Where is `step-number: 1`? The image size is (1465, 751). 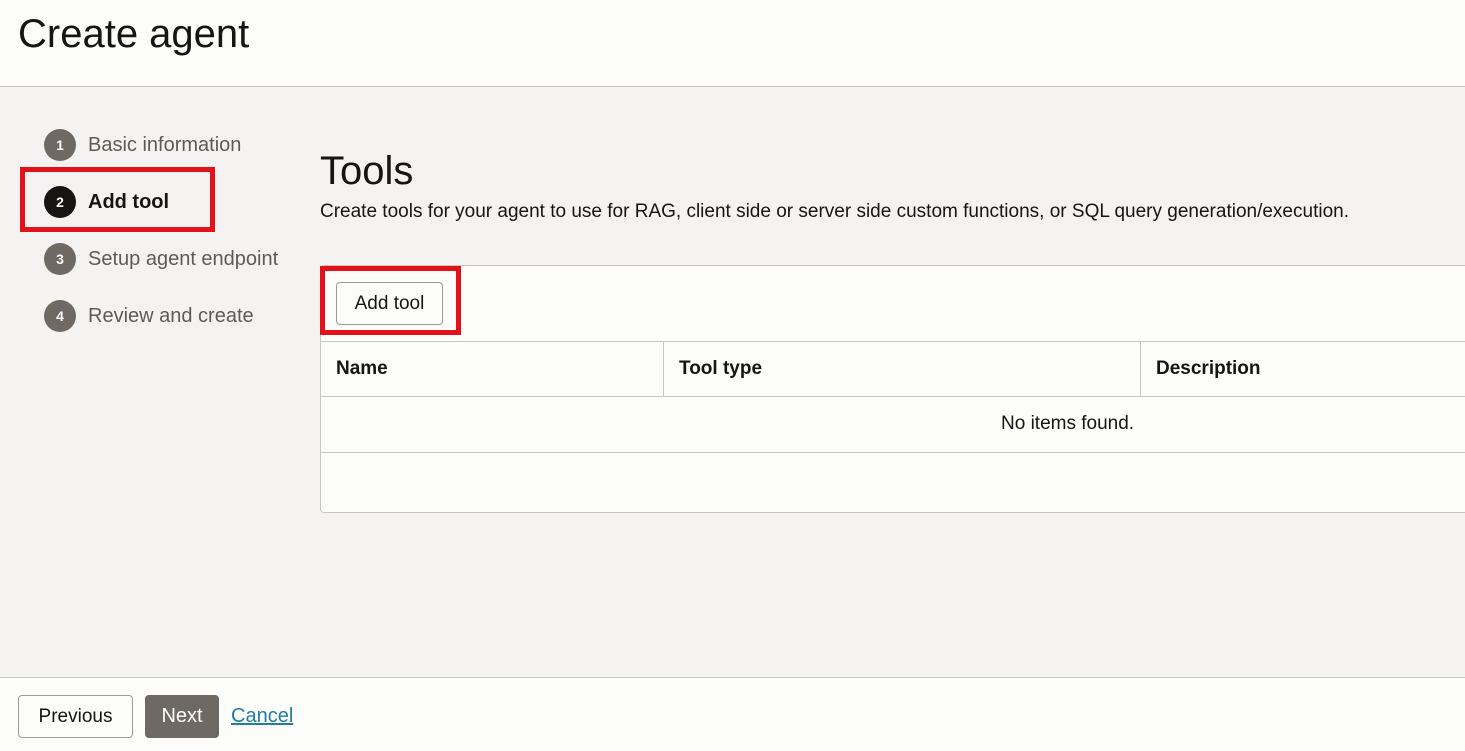 step-number: 1 is located at coordinates (60, 145).